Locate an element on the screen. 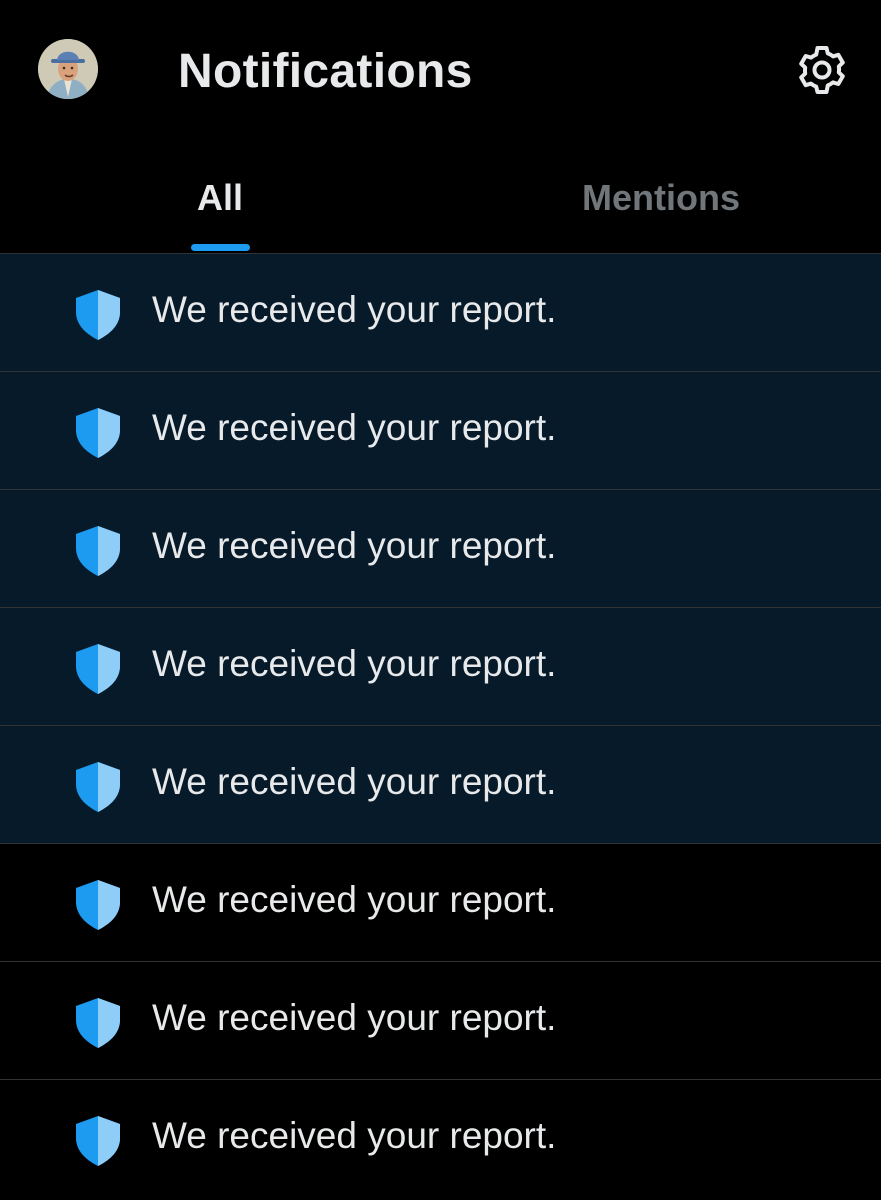 Image resolution: width=881 pixels, height=1200 pixels. gear-icon is located at coordinates (822, 70).